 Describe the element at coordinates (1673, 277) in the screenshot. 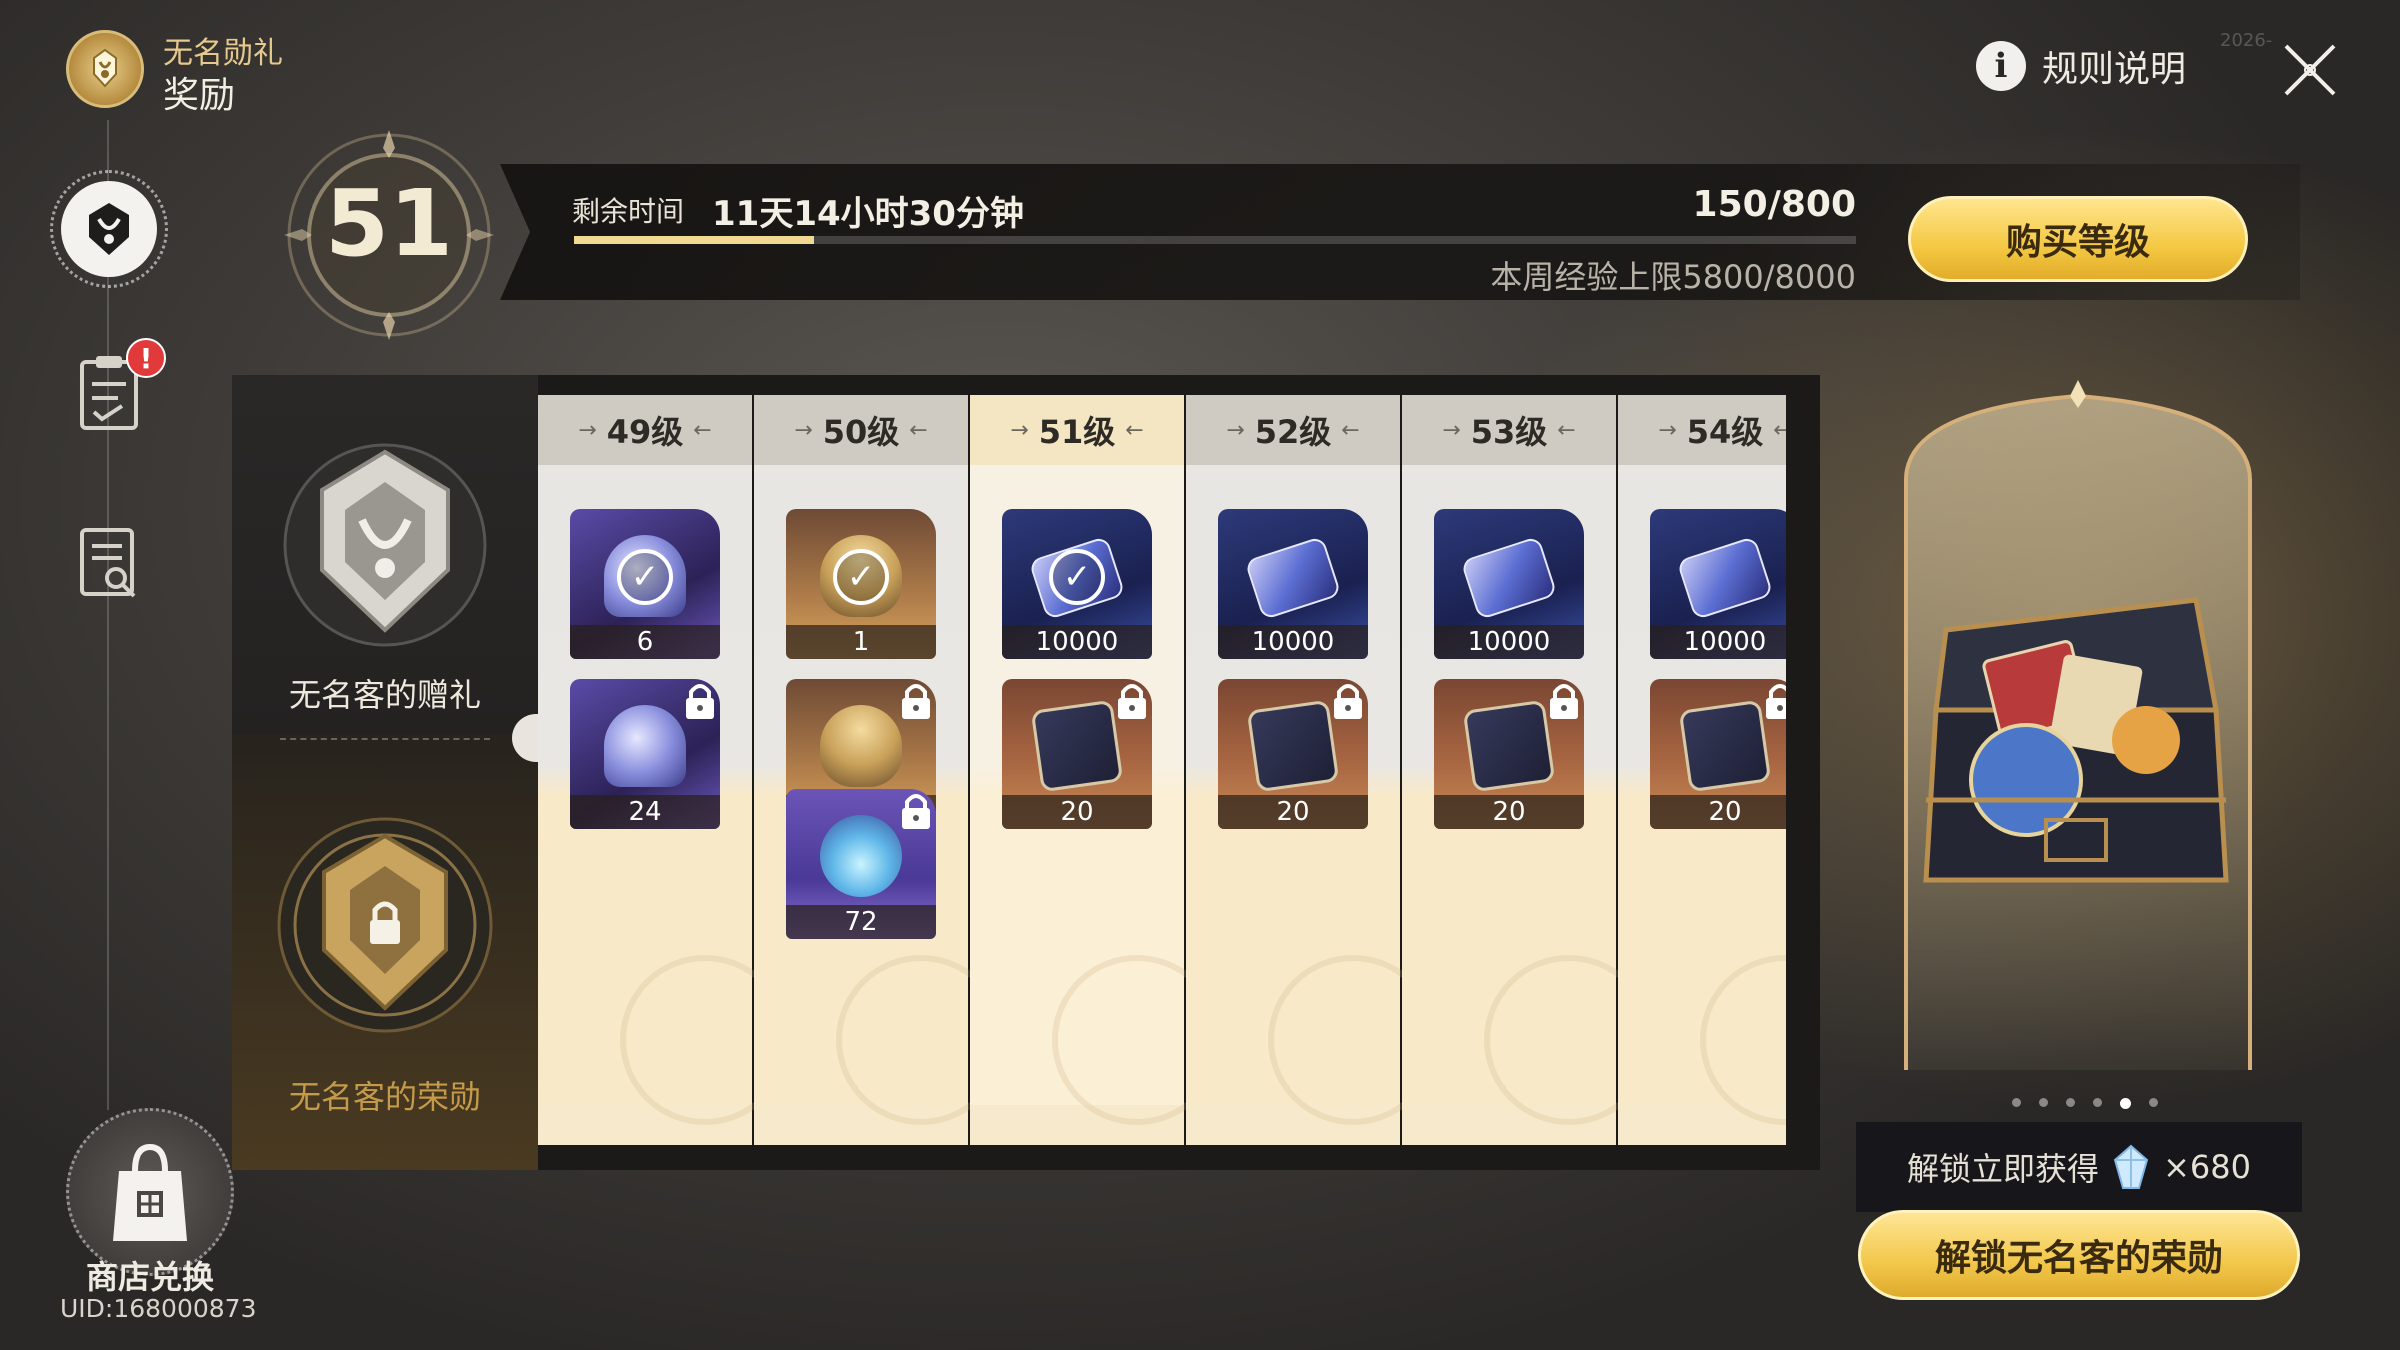

I see `weekly-xp-cap: 本周经验上限5800/8000` at that location.